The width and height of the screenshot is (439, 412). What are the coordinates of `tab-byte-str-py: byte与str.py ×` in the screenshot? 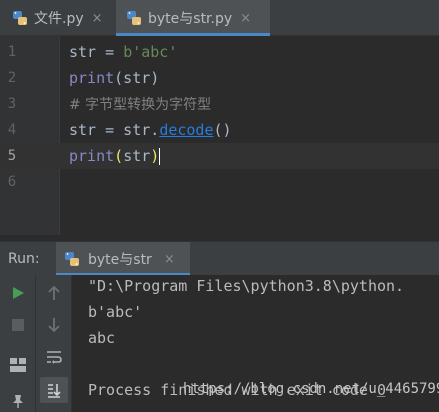 It's located at (193, 18).